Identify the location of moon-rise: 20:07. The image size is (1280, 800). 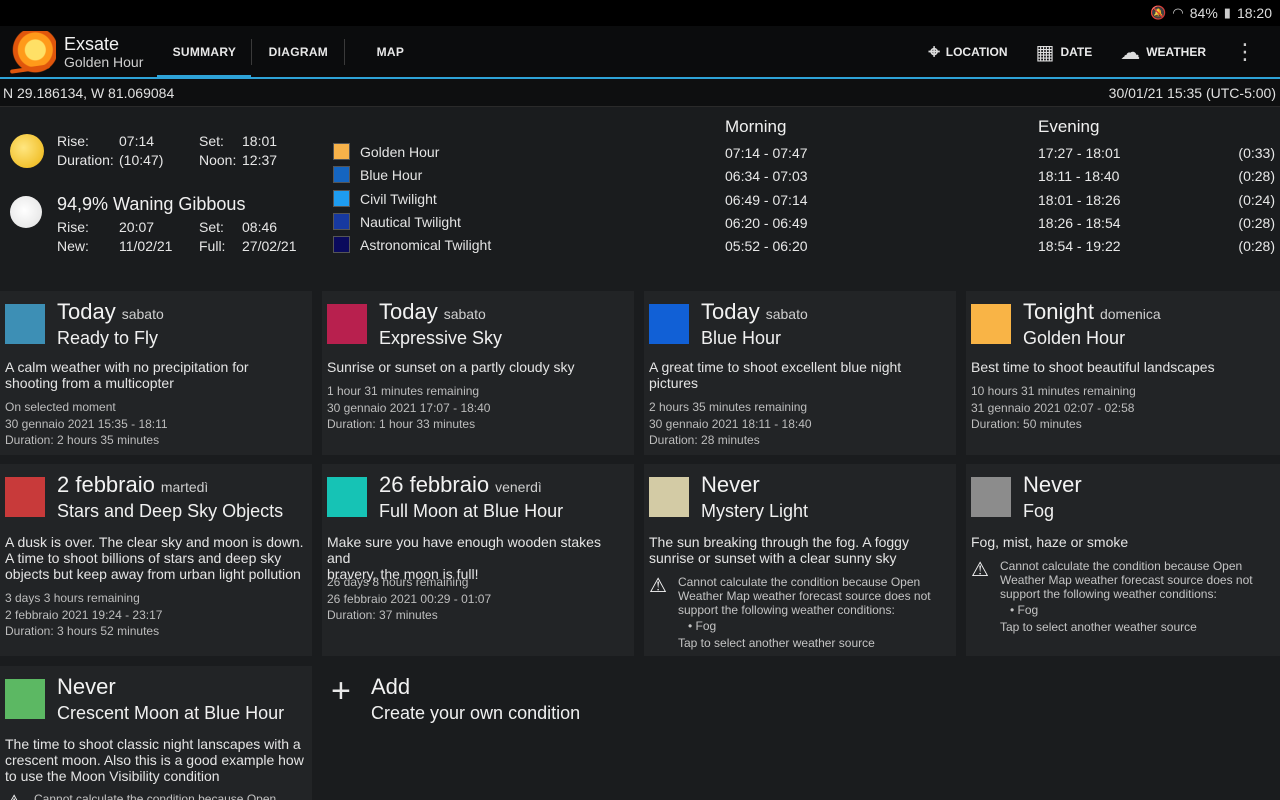
(137, 227).